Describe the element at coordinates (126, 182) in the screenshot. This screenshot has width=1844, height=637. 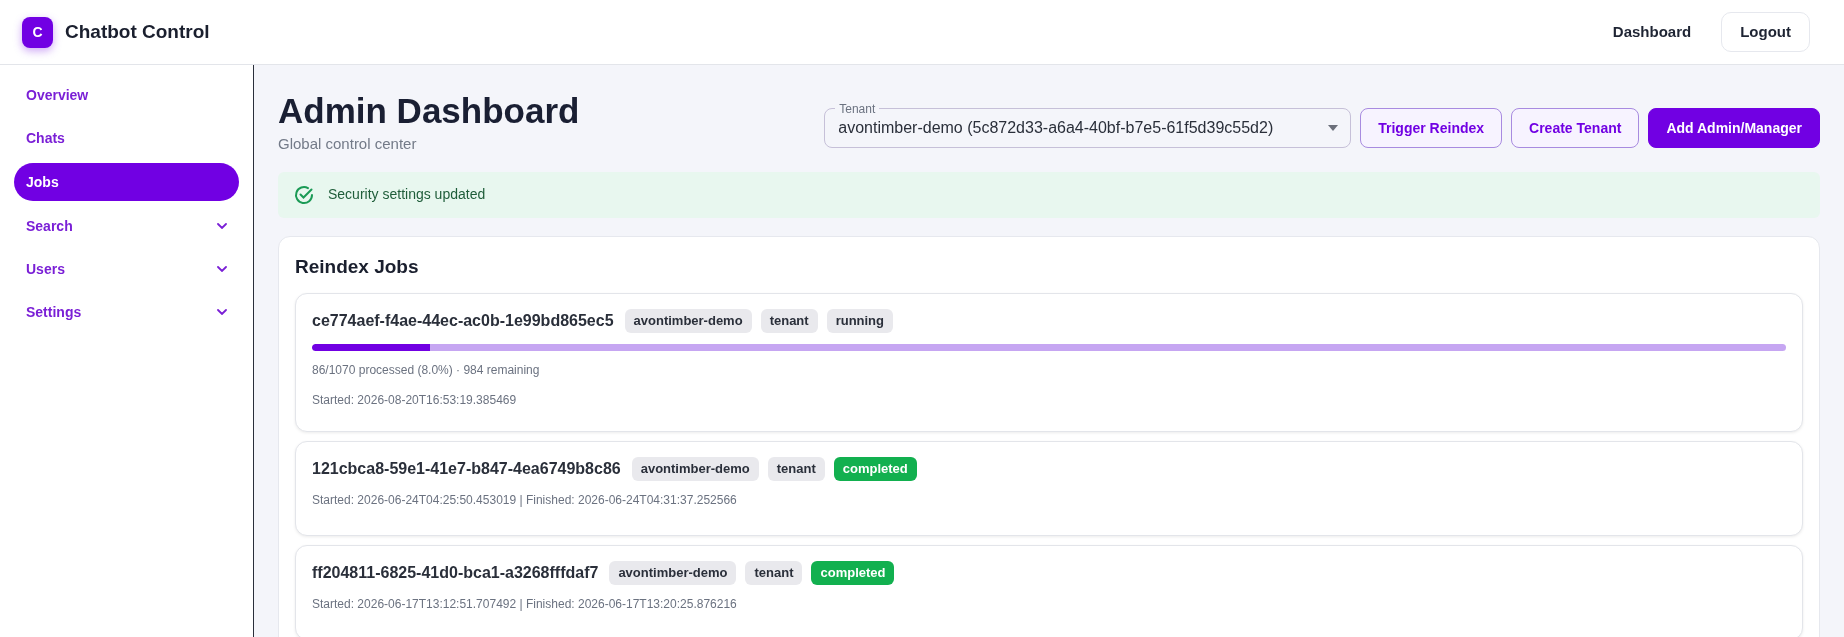
I see `sidebar-item: Jobs` at that location.